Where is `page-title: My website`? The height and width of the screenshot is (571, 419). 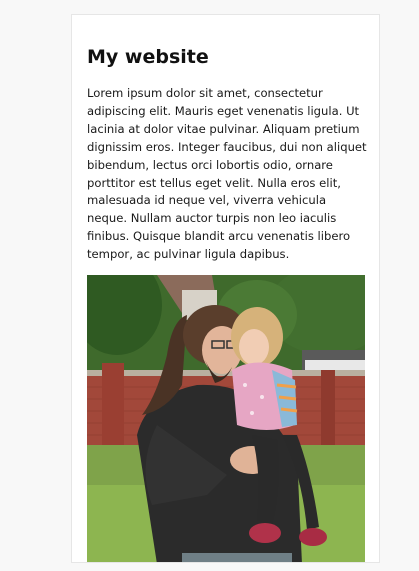 page-title: My website is located at coordinates (148, 57).